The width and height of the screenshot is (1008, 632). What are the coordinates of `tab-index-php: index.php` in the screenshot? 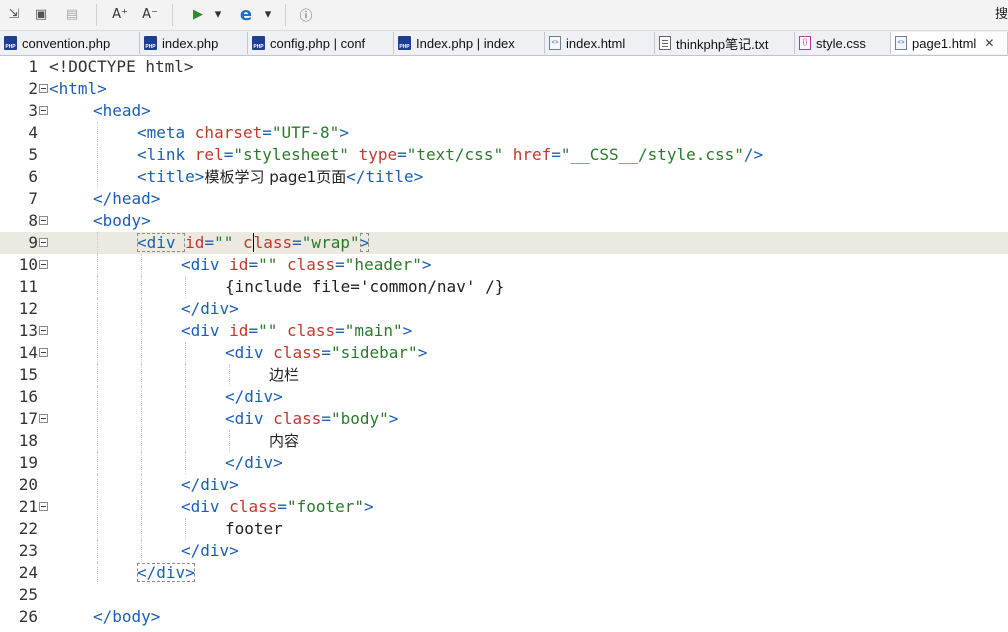 It's located at (194, 43).